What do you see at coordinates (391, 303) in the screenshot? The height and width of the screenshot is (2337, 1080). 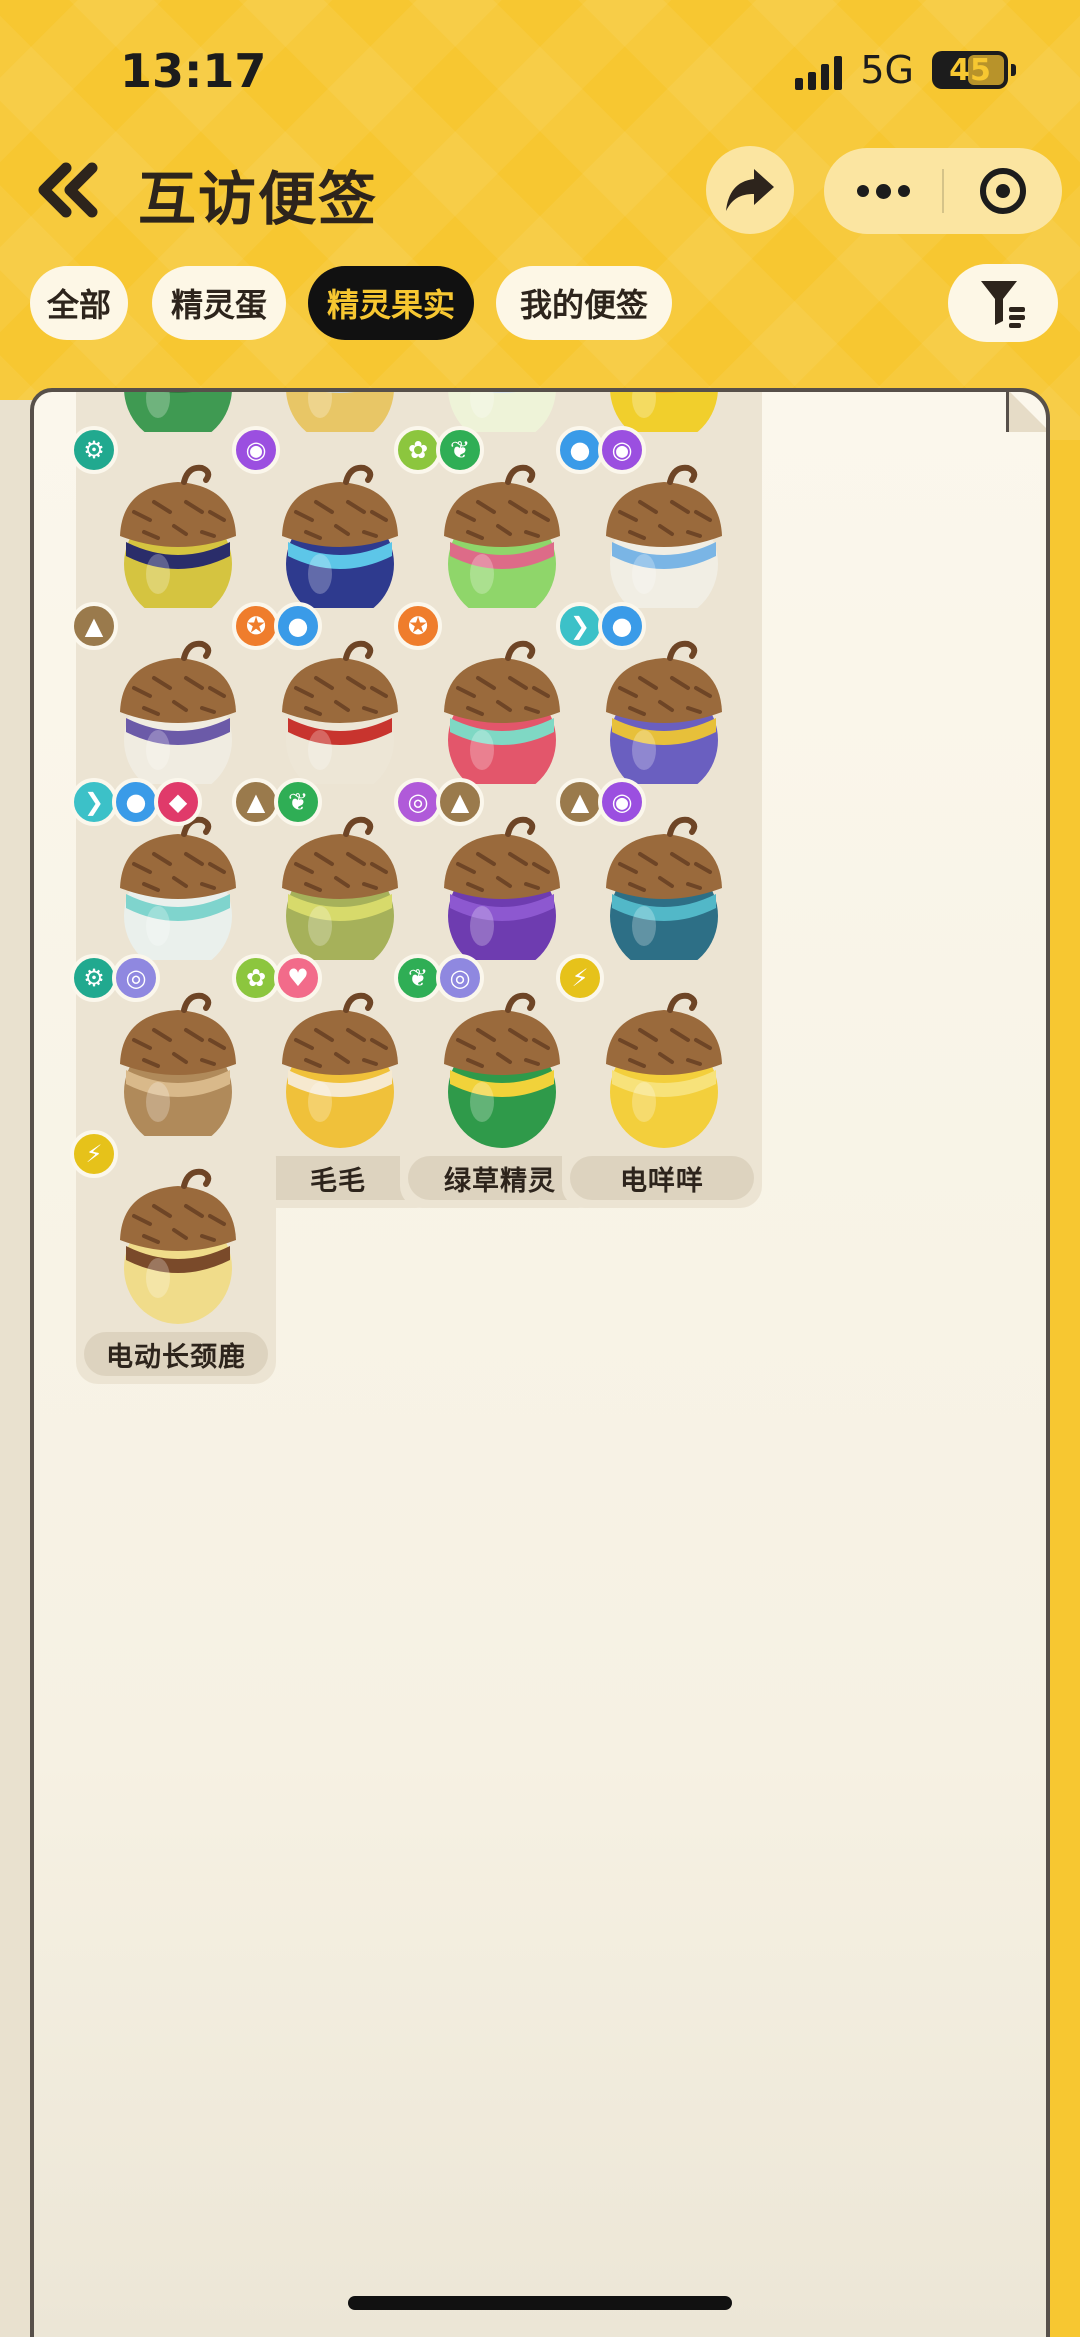 I see `tab-2: 精灵果实` at bounding box center [391, 303].